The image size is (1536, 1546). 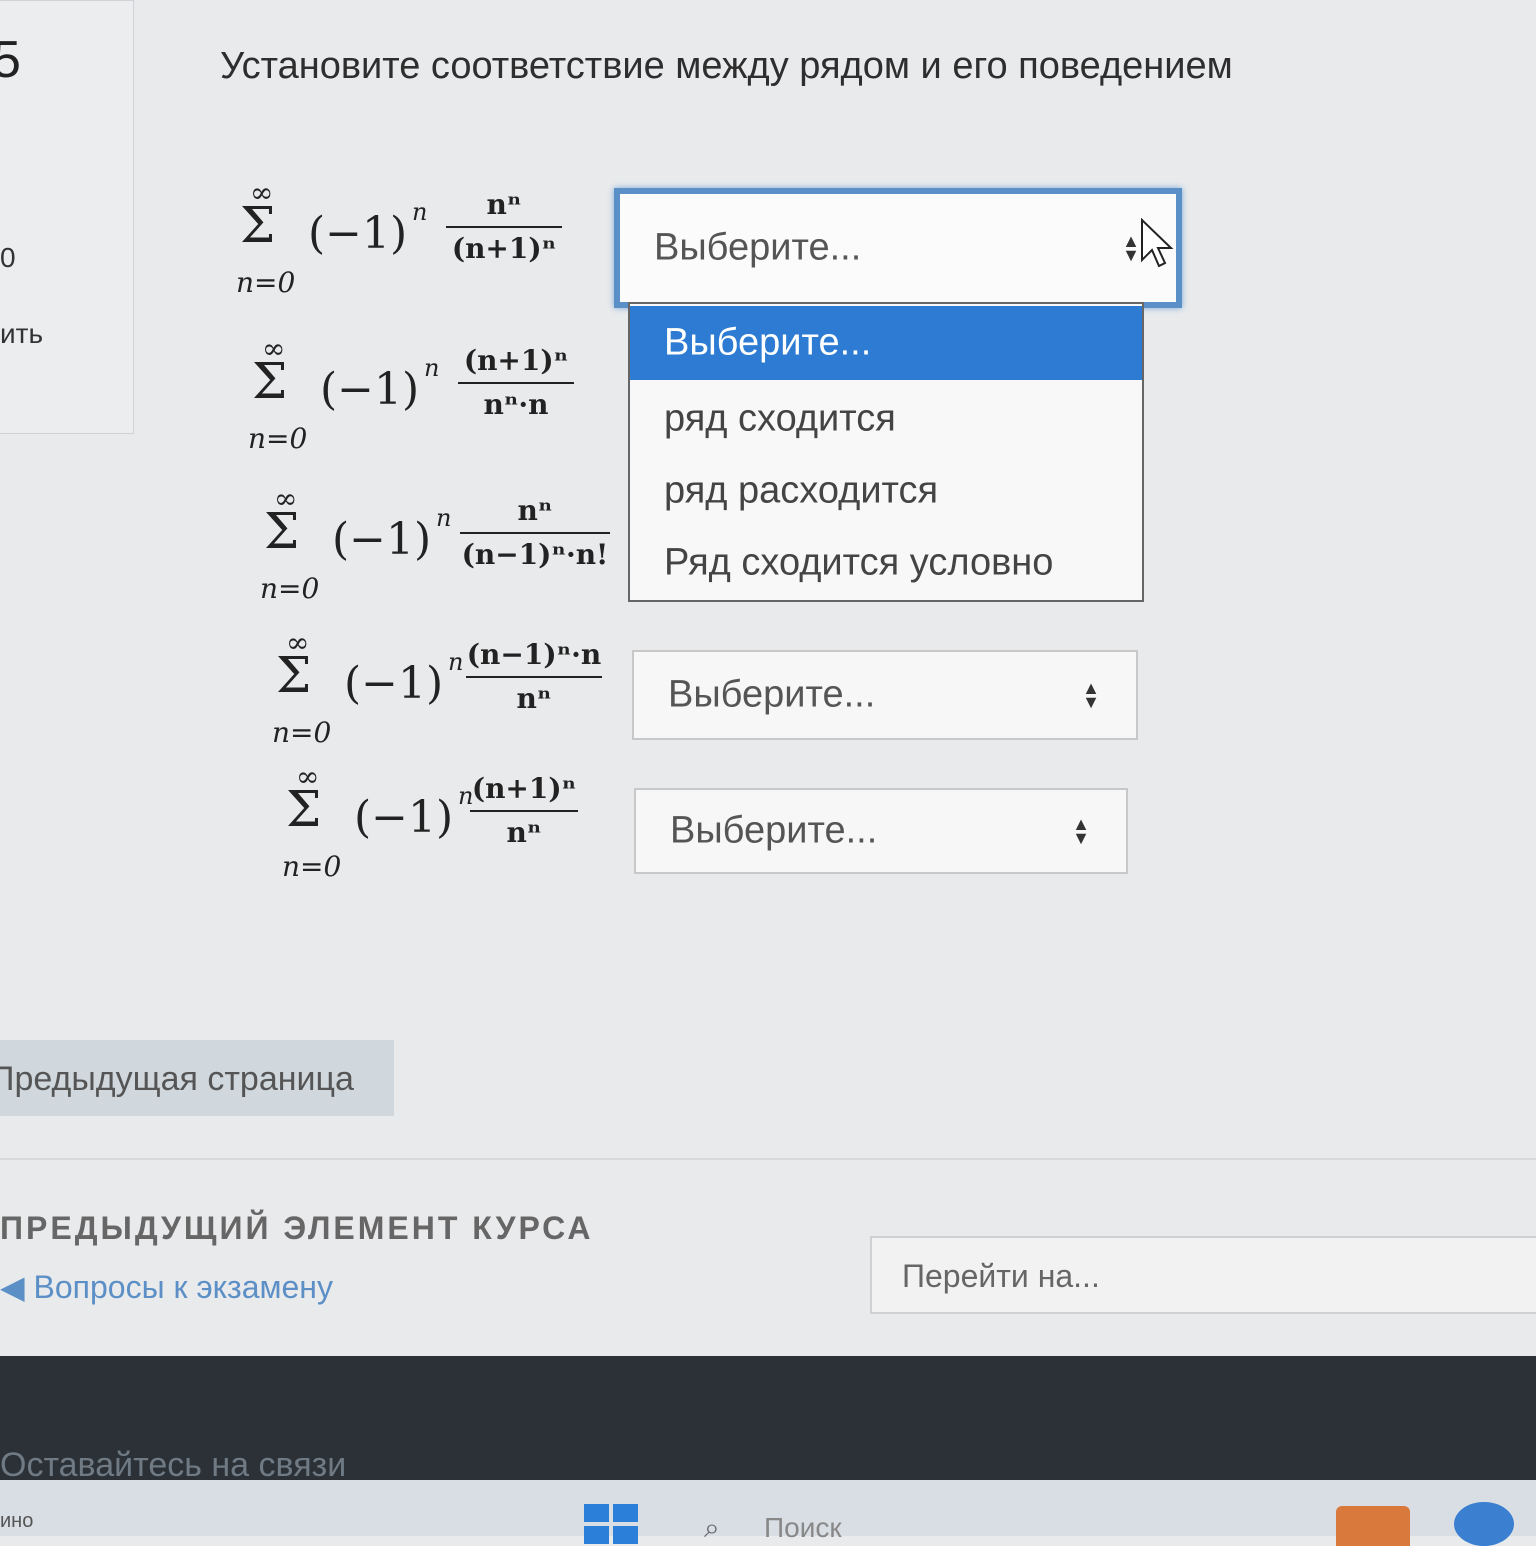 What do you see at coordinates (166, 1287) in the screenshot?
I see `previous-element-link: ◀ Вопросы к экзамену` at bounding box center [166, 1287].